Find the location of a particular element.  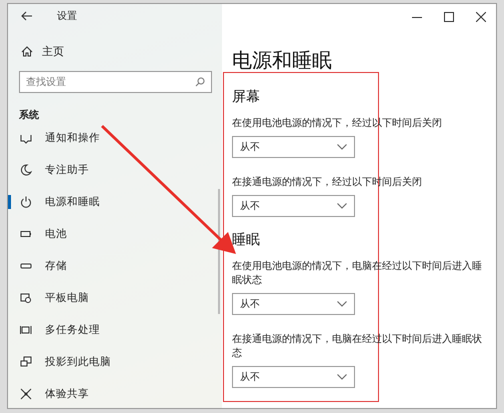

close-icon is located at coordinates (481, 17).